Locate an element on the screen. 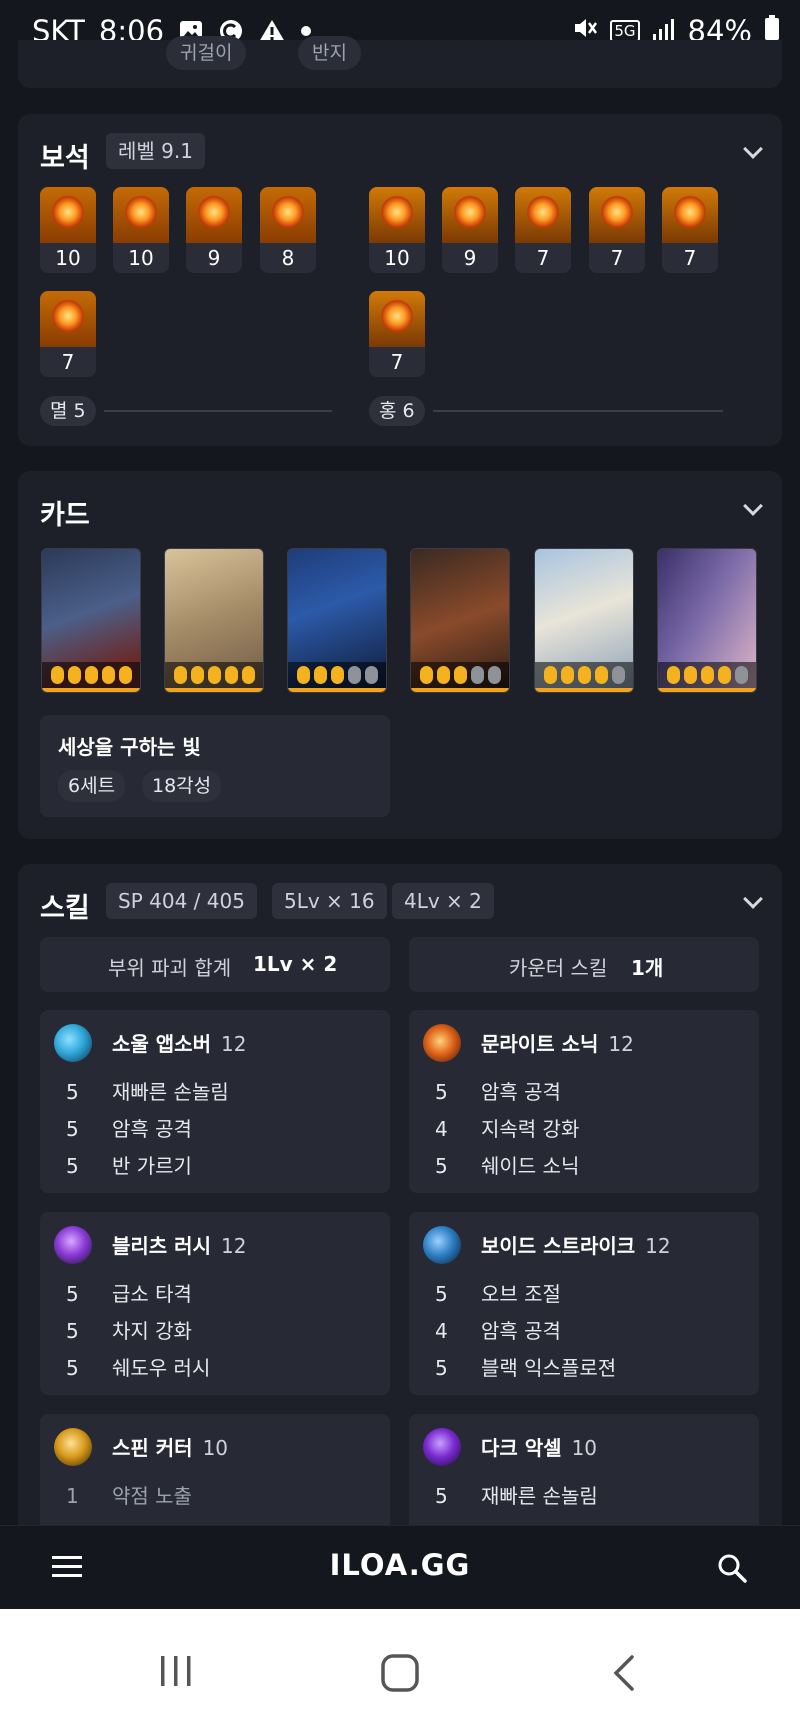 The height and width of the screenshot is (1716, 800). crimson-summary: 홍 6 is located at coordinates (397, 411).